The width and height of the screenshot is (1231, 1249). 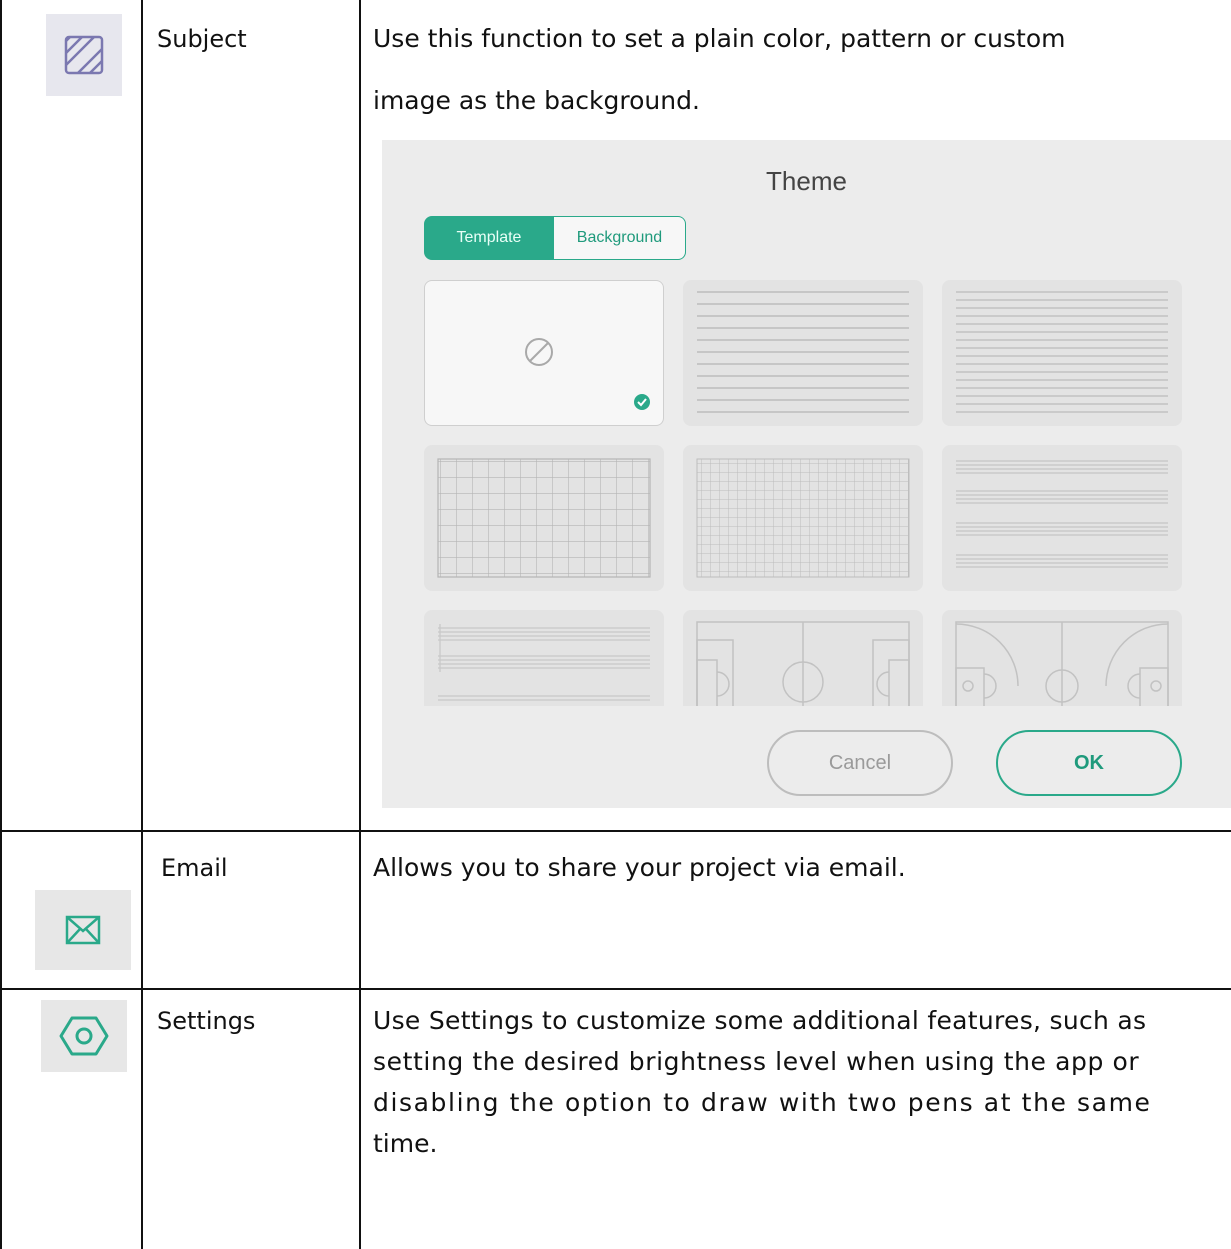 I want to click on template-tile-football-field, so click(x=803, y=658).